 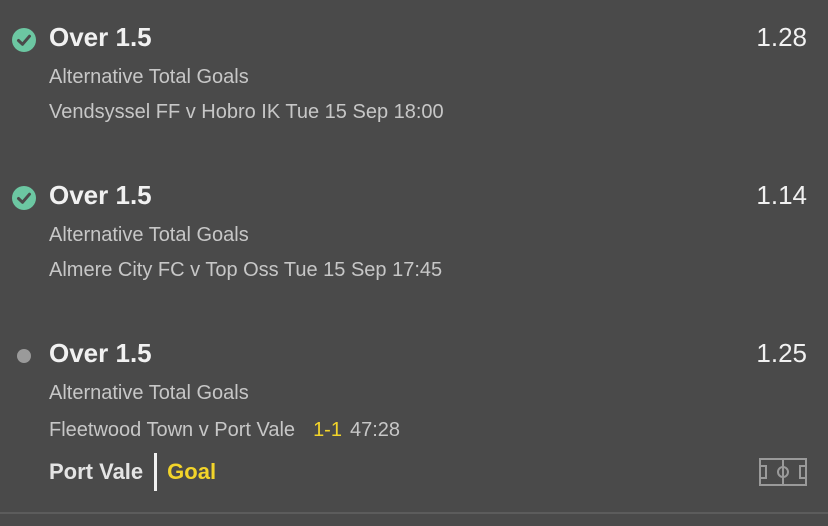 What do you see at coordinates (781, 37) in the screenshot?
I see `selection-odds: 1.28` at bounding box center [781, 37].